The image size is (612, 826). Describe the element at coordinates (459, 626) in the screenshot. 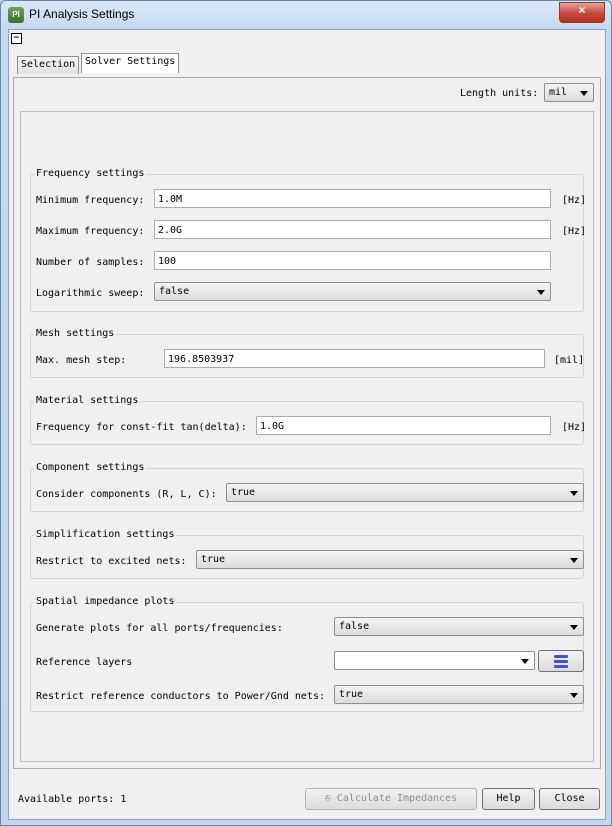

I see `generate-plots-select: false` at that location.